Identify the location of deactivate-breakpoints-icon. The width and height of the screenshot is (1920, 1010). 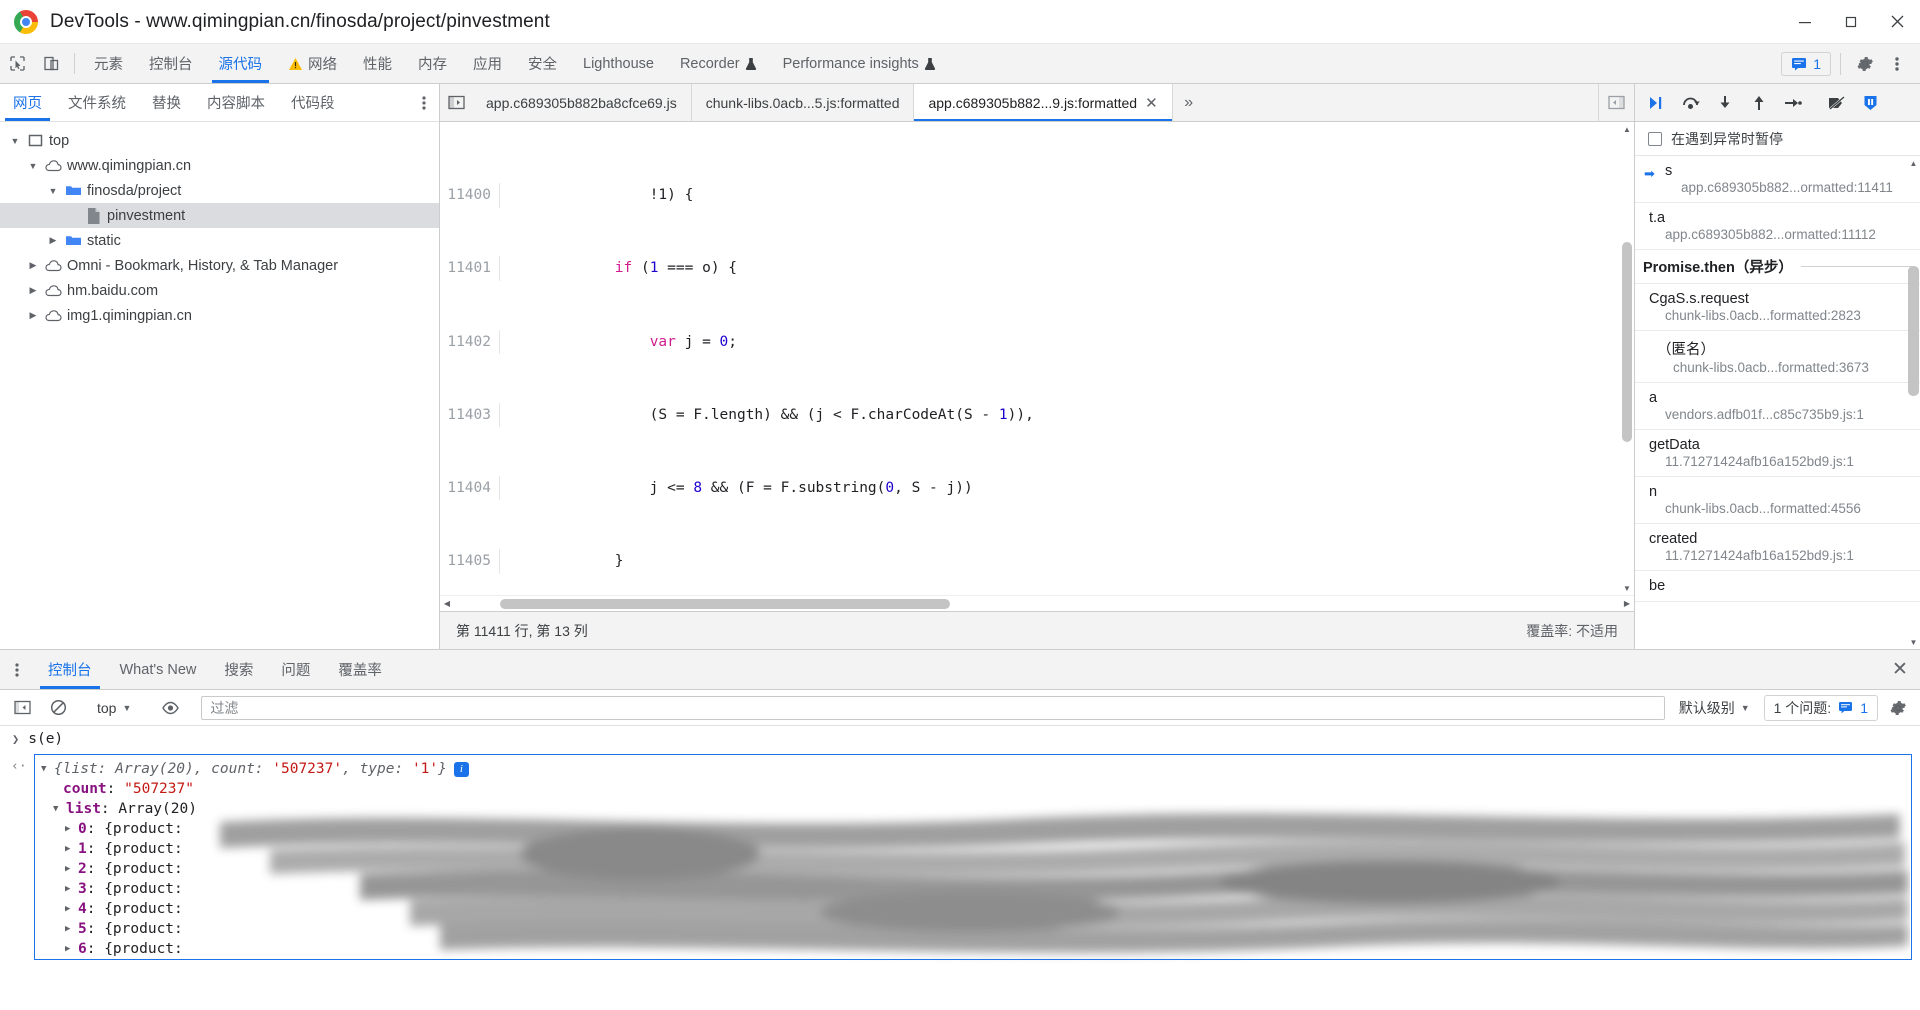
(1836, 103).